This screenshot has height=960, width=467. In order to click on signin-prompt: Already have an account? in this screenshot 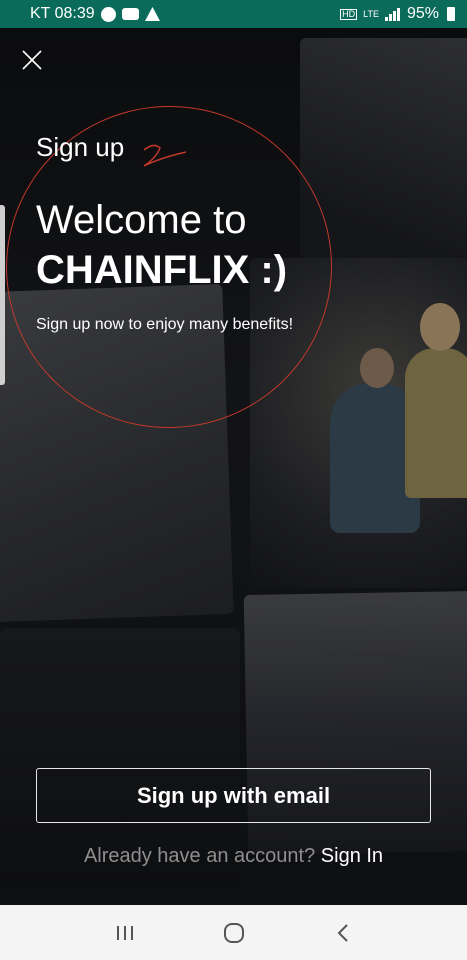, I will do `click(199, 856)`.